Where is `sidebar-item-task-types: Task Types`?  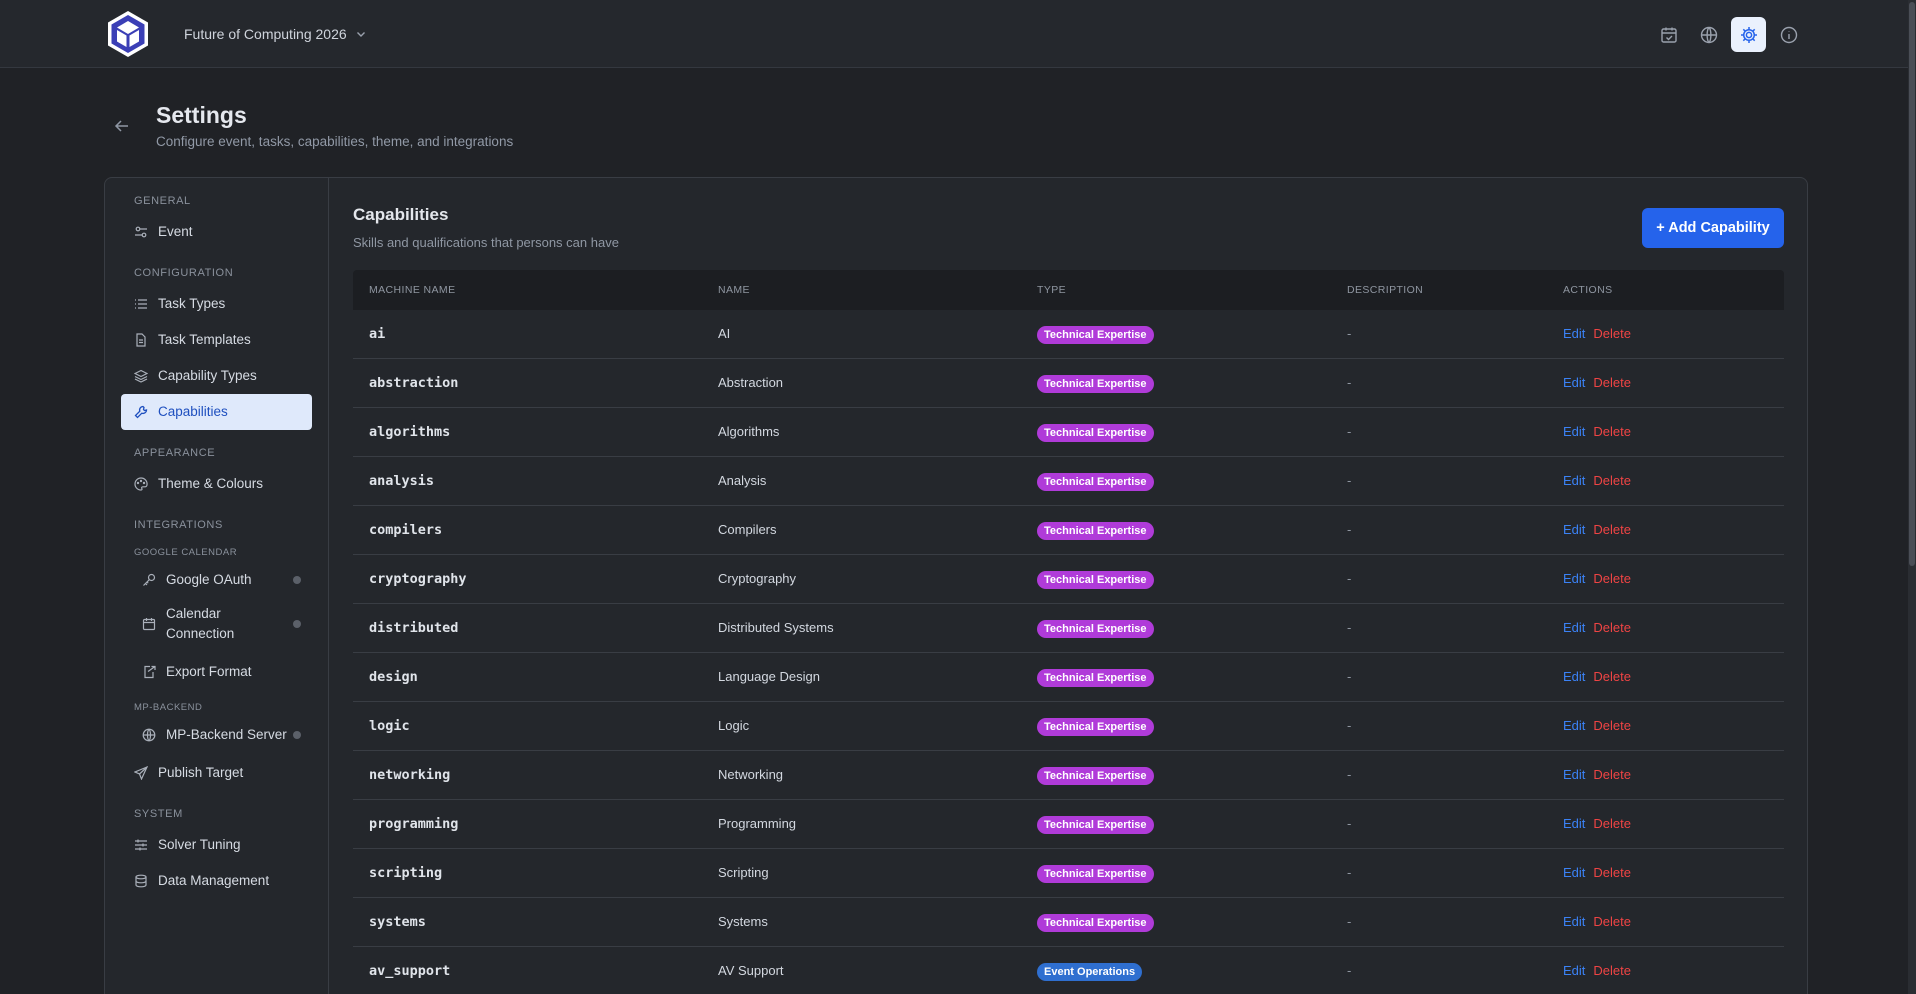
sidebar-item-task-types: Task Types is located at coordinates (216, 304).